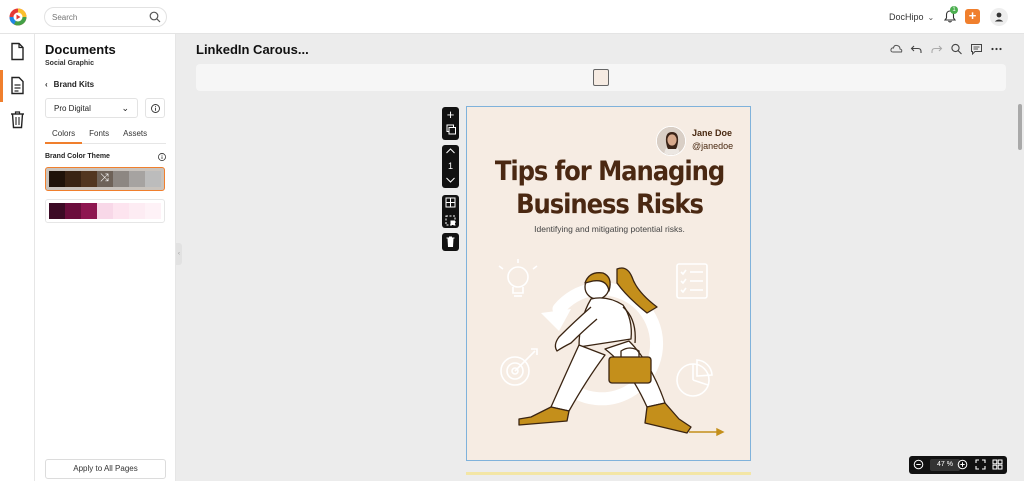 The image size is (1024, 481). What do you see at coordinates (954, 10) in the screenshot?
I see `notification-badge: 1` at bounding box center [954, 10].